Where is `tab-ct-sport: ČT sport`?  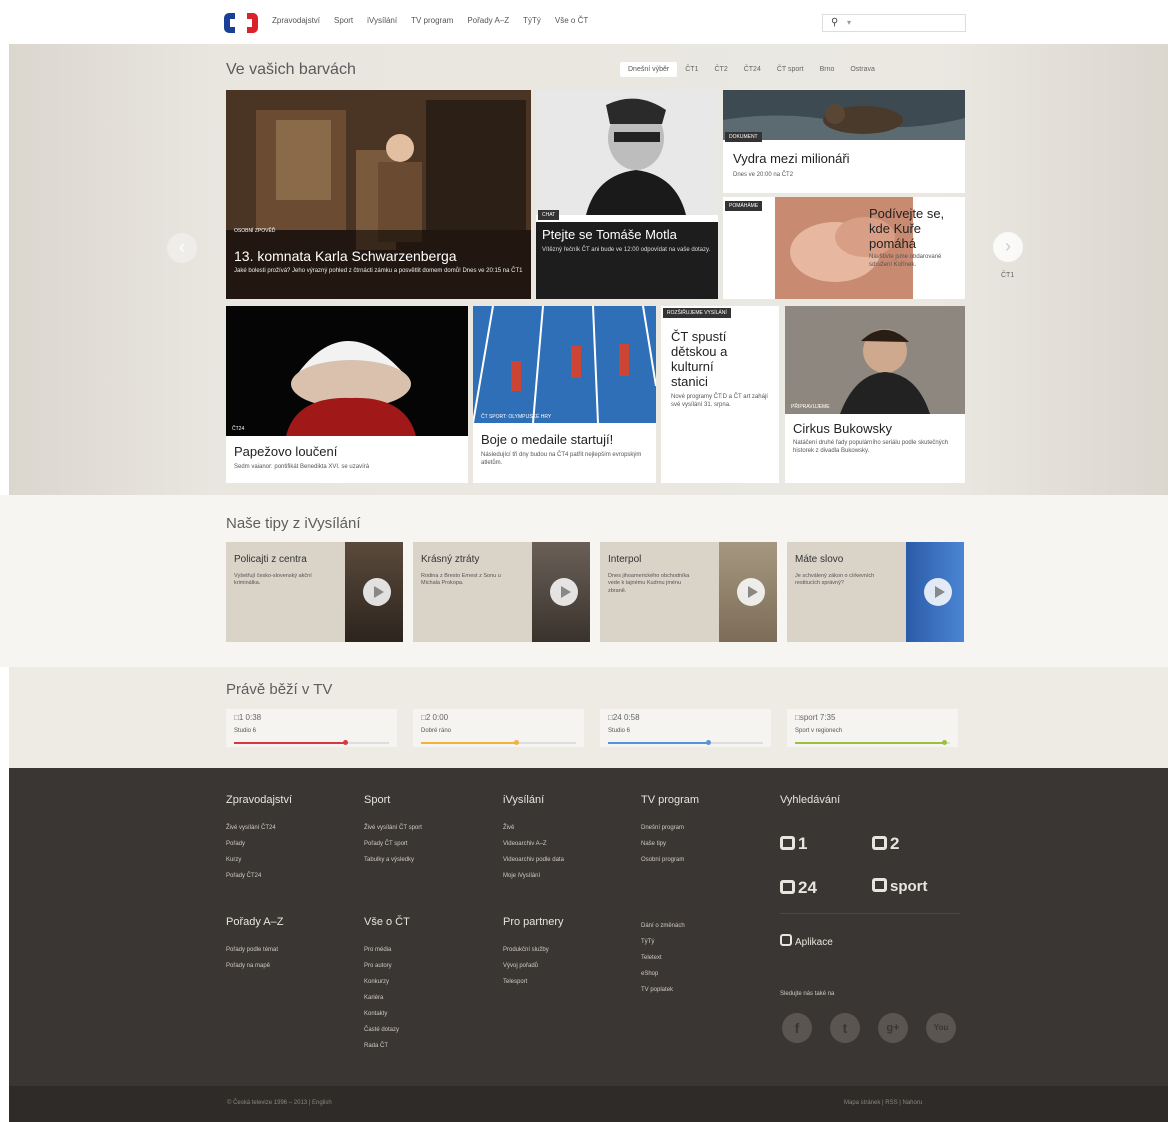
tab-ct-sport: ČT sport is located at coordinates (790, 69).